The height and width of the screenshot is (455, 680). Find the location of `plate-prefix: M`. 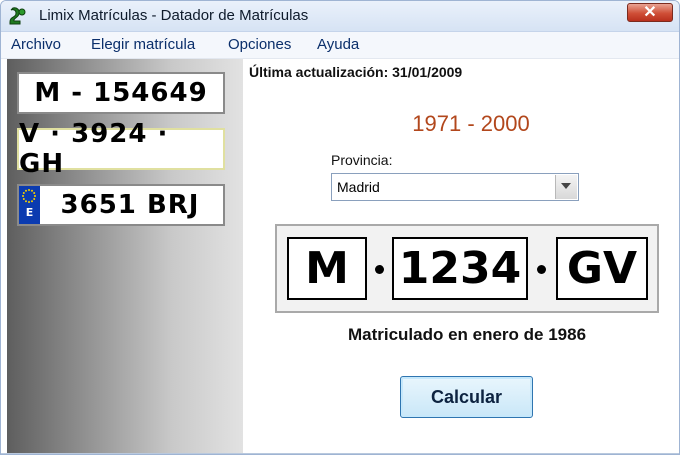

plate-prefix: M is located at coordinates (327, 268).